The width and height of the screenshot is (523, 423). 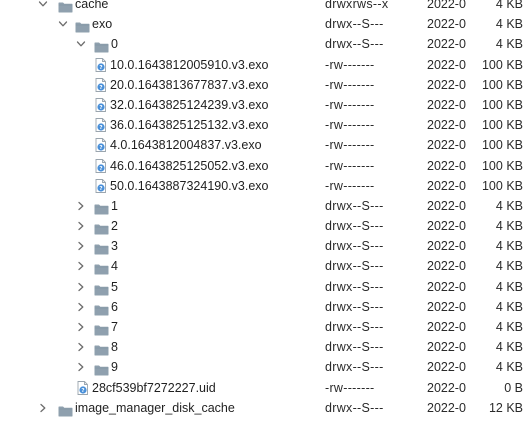 I want to click on file-name: 10.0.1643812005910.v3.exo, so click(x=189, y=64).